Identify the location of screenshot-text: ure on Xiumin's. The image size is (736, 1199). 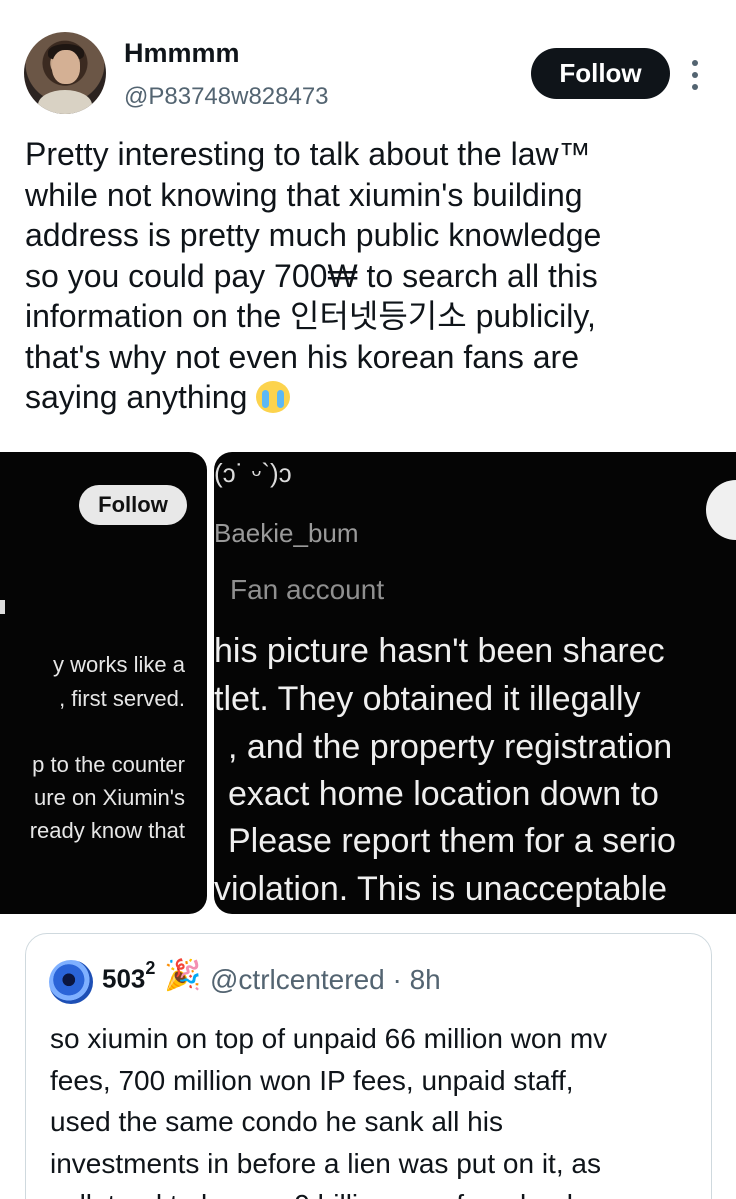
(109, 797).